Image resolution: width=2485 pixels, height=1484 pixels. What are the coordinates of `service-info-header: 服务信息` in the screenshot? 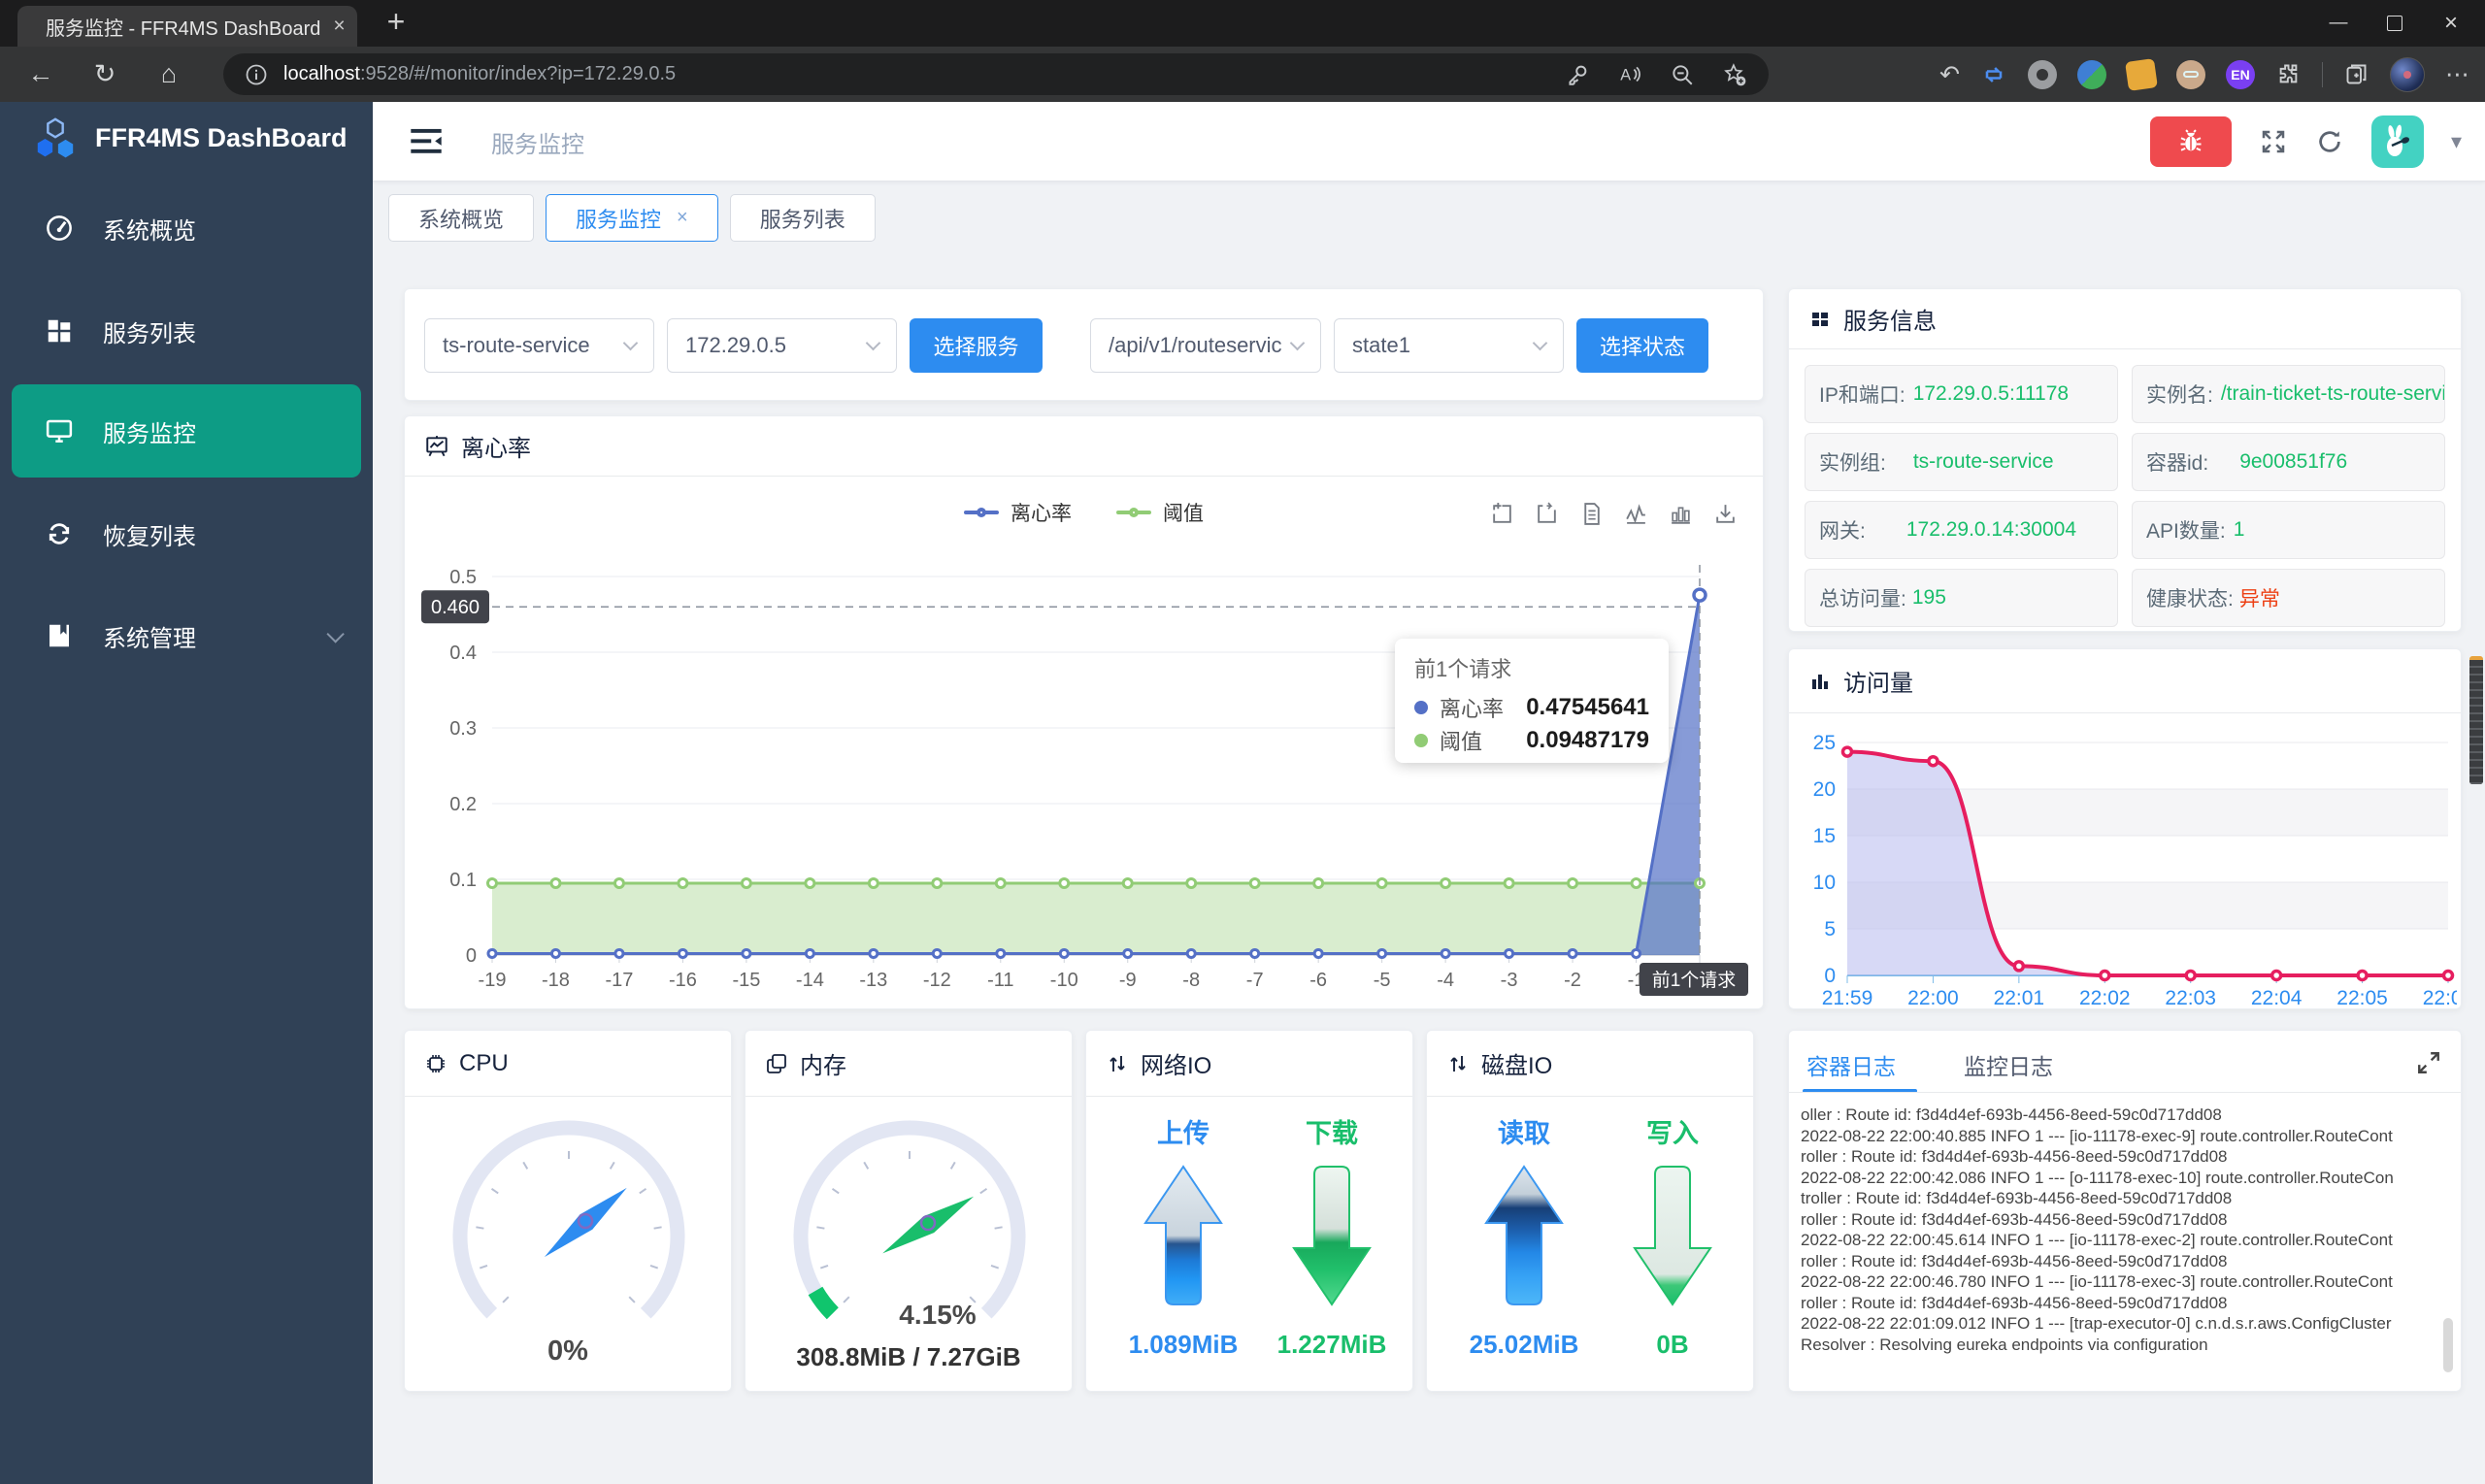 It's located at (2125, 319).